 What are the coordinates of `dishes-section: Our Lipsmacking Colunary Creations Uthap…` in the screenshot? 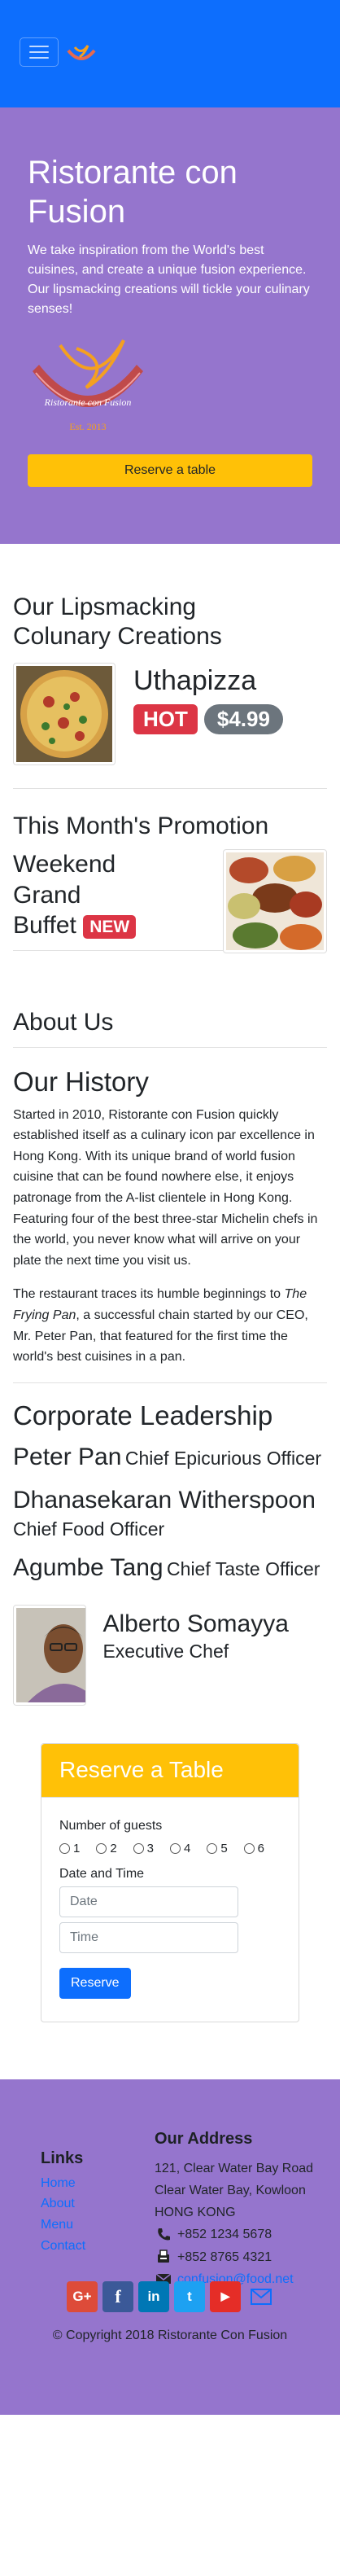 It's located at (170, 690).